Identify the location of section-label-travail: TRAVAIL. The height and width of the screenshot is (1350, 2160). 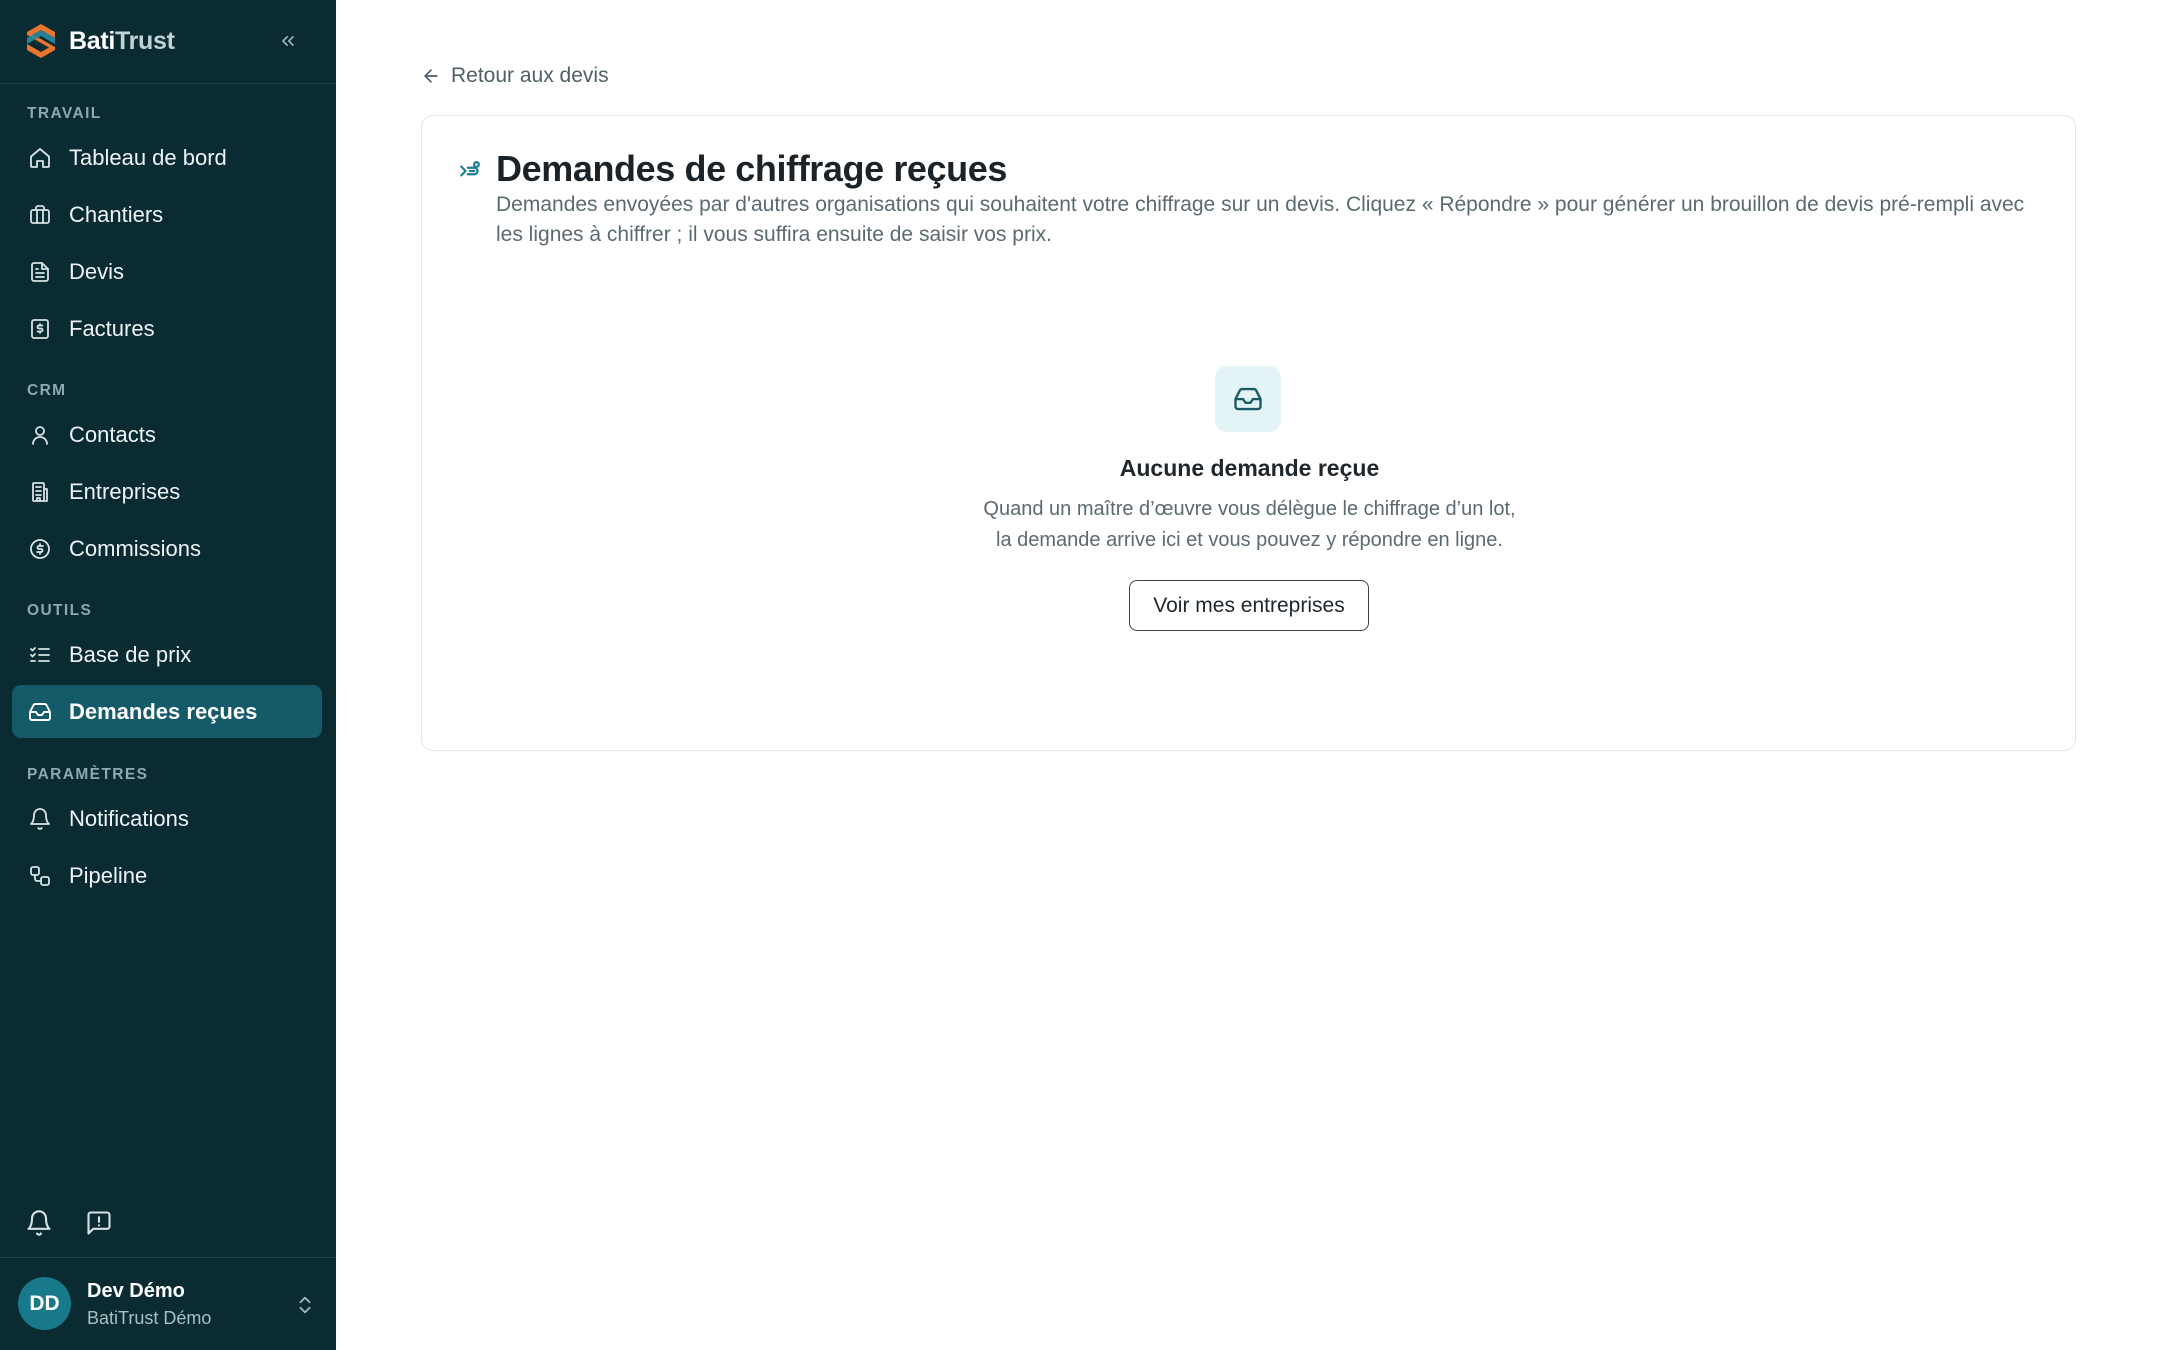
(64, 113).